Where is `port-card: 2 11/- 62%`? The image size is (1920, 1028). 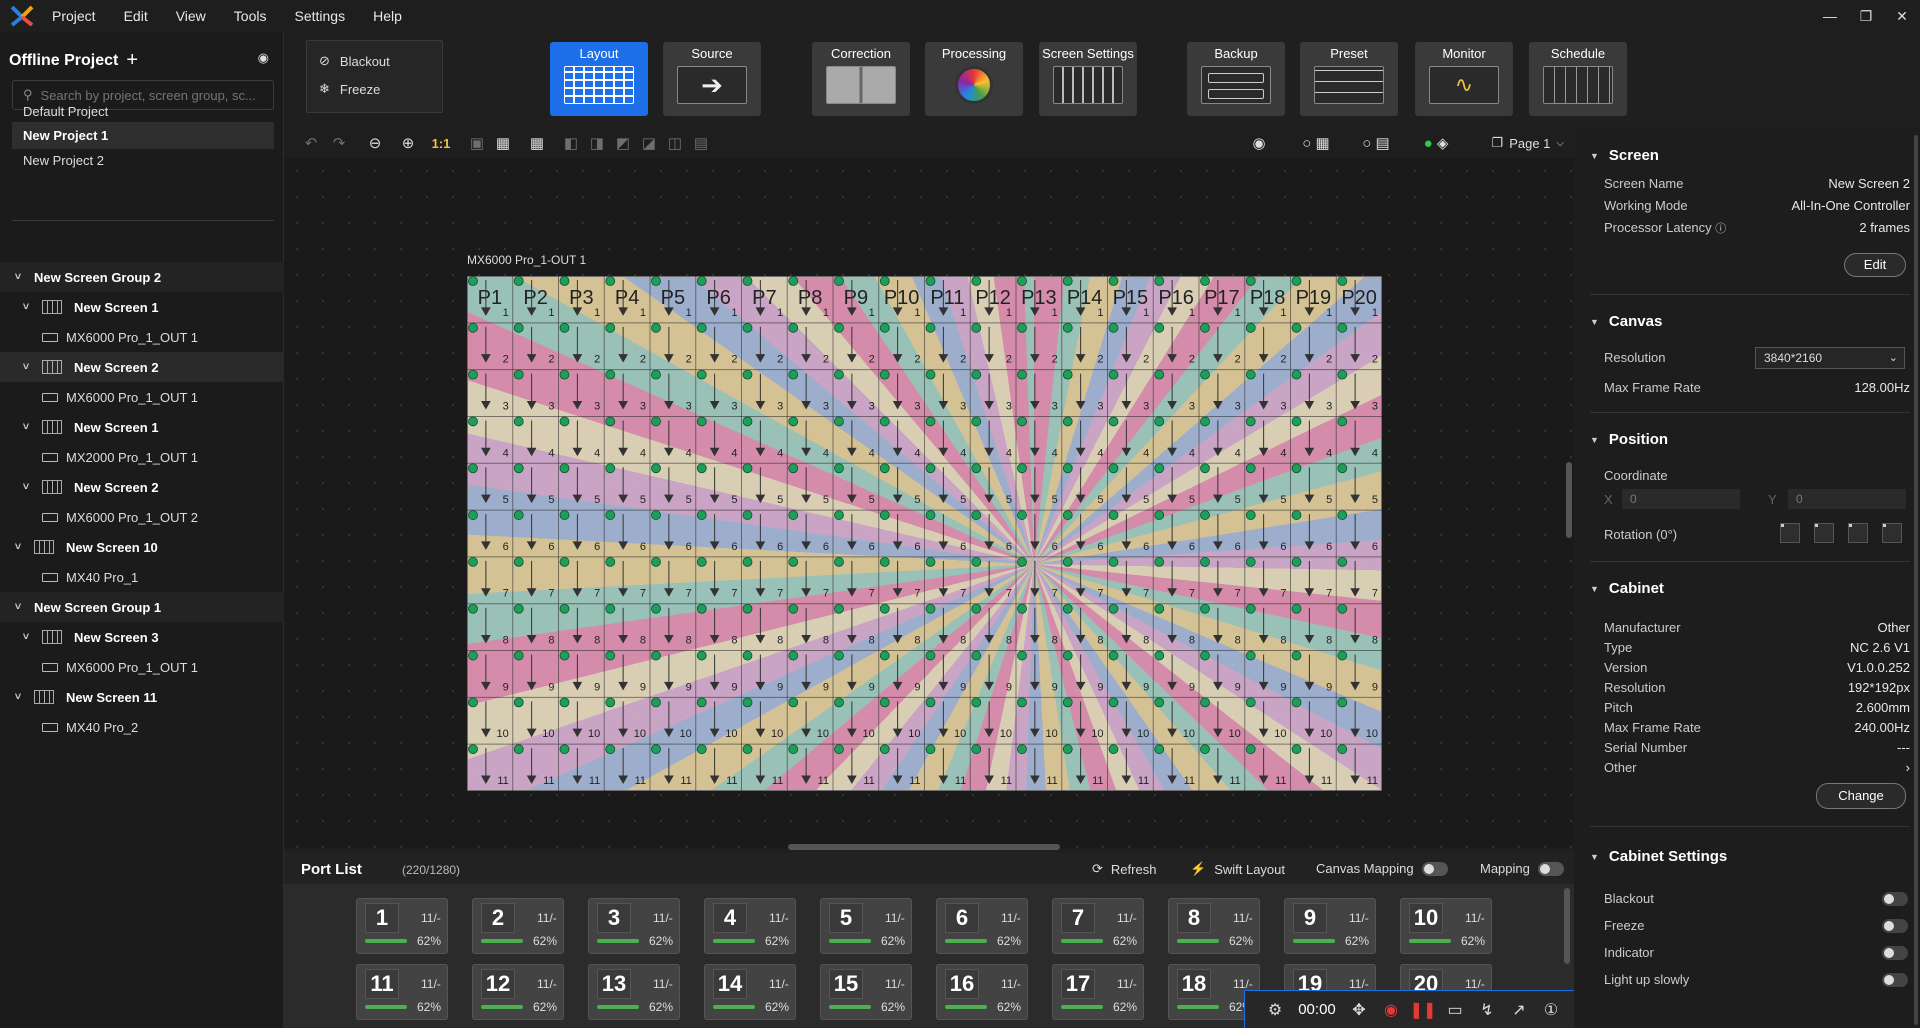 port-card: 2 11/- 62% is located at coordinates (518, 926).